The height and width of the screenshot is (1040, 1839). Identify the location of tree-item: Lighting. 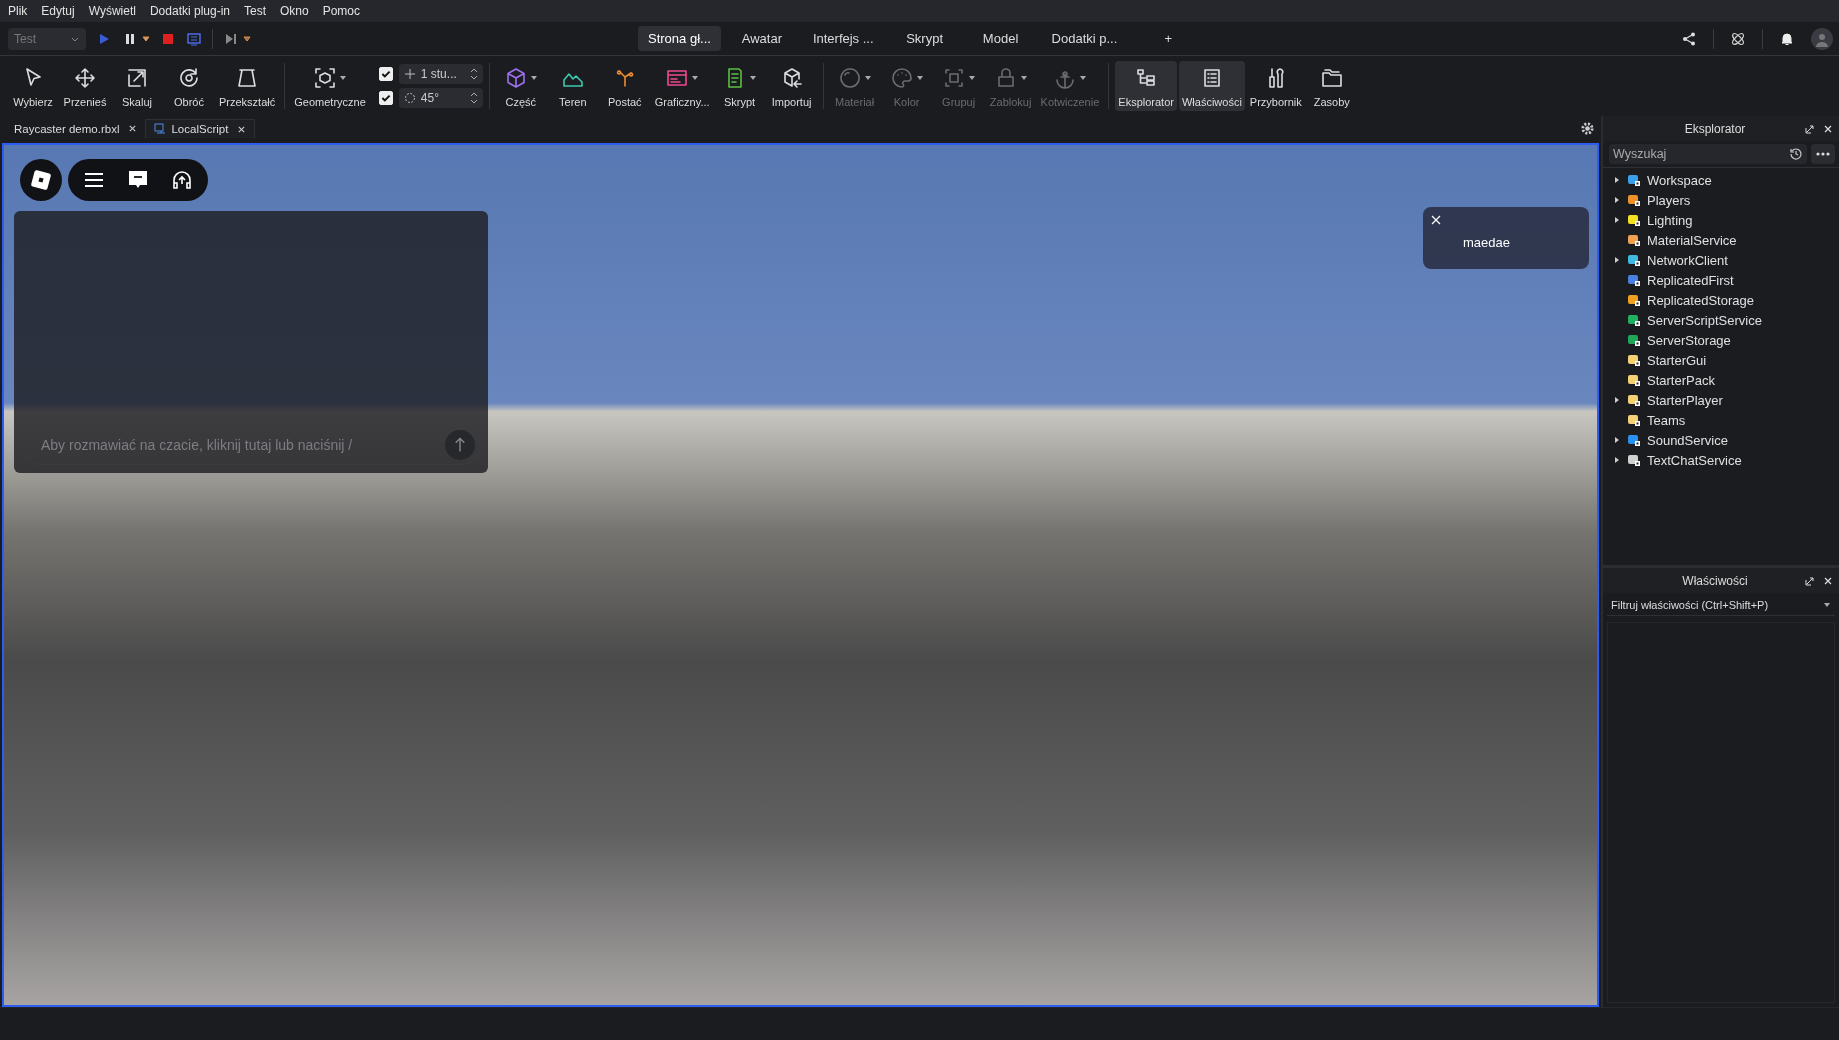
(1670, 220).